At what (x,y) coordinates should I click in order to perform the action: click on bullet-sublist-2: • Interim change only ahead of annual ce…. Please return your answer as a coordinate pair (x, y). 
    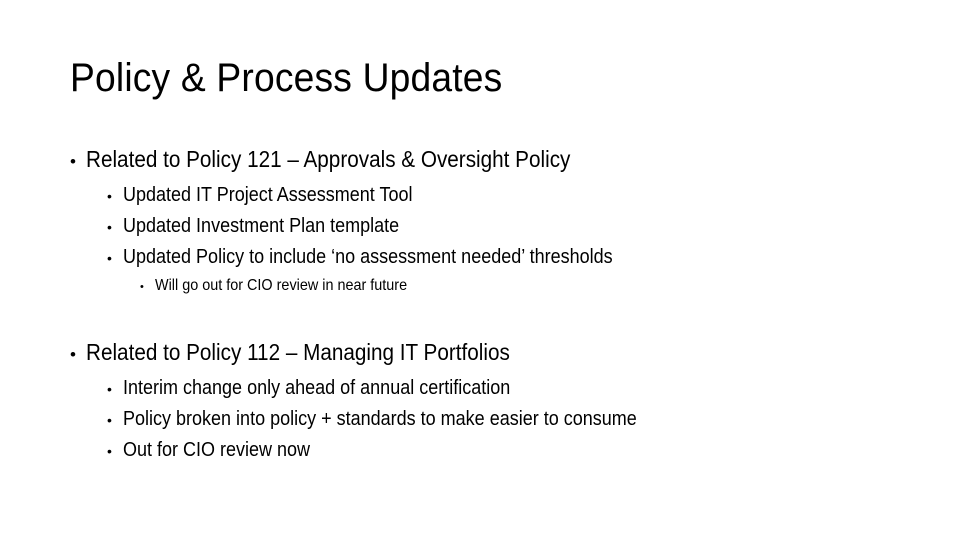
    Looking at the image, I should click on (485, 421).